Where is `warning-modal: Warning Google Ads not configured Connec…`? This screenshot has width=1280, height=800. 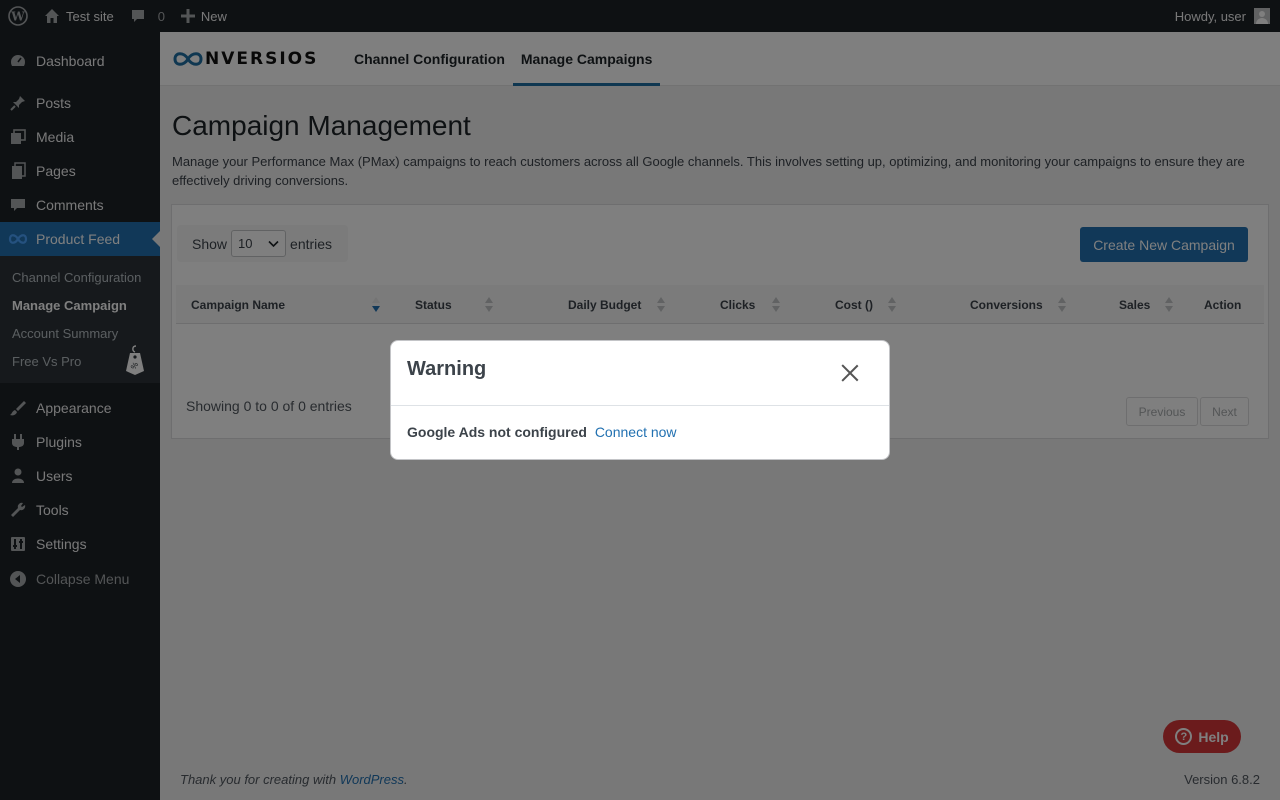
warning-modal: Warning Google Ads not configured Connec… is located at coordinates (640, 400).